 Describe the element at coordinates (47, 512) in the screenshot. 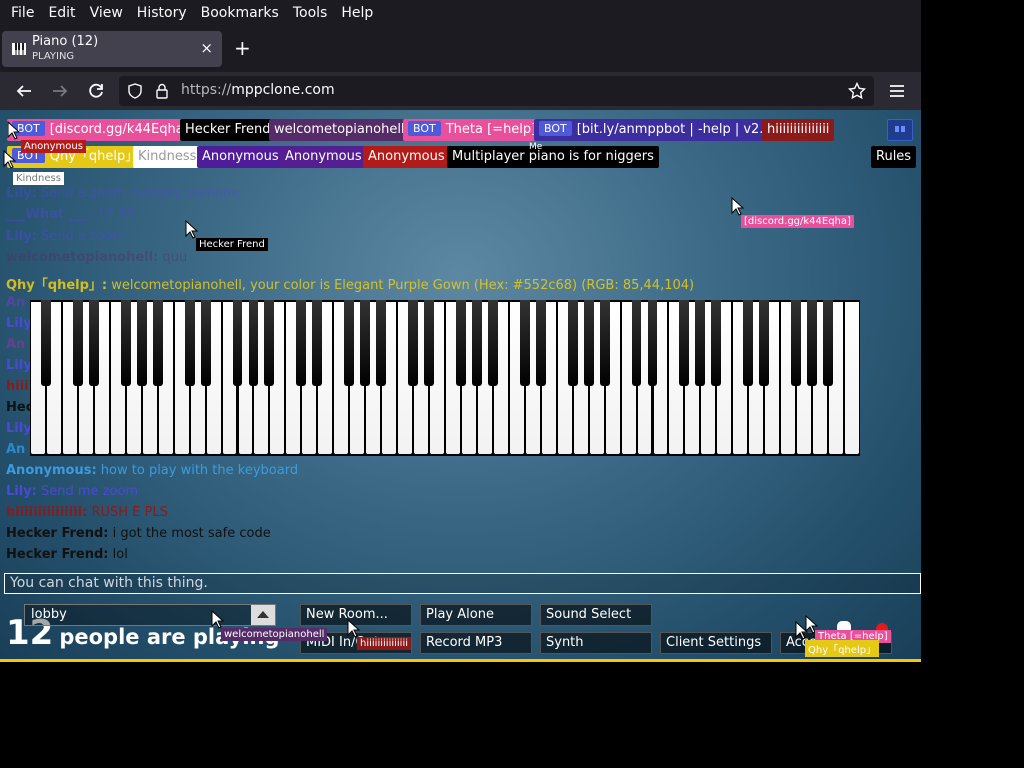

I see `chat-name: hiiiiiiiiiiiiiii:` at that location.